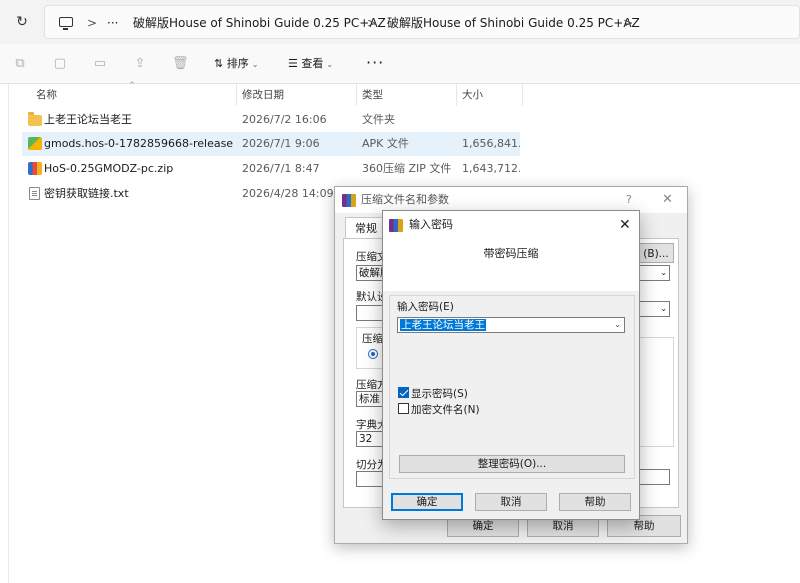 This screenshot has width=800, height=583. Describe the element at coordinates (281, 143) in the screenshot. I see `file-date: 2026/7/1 9:06` at that location.